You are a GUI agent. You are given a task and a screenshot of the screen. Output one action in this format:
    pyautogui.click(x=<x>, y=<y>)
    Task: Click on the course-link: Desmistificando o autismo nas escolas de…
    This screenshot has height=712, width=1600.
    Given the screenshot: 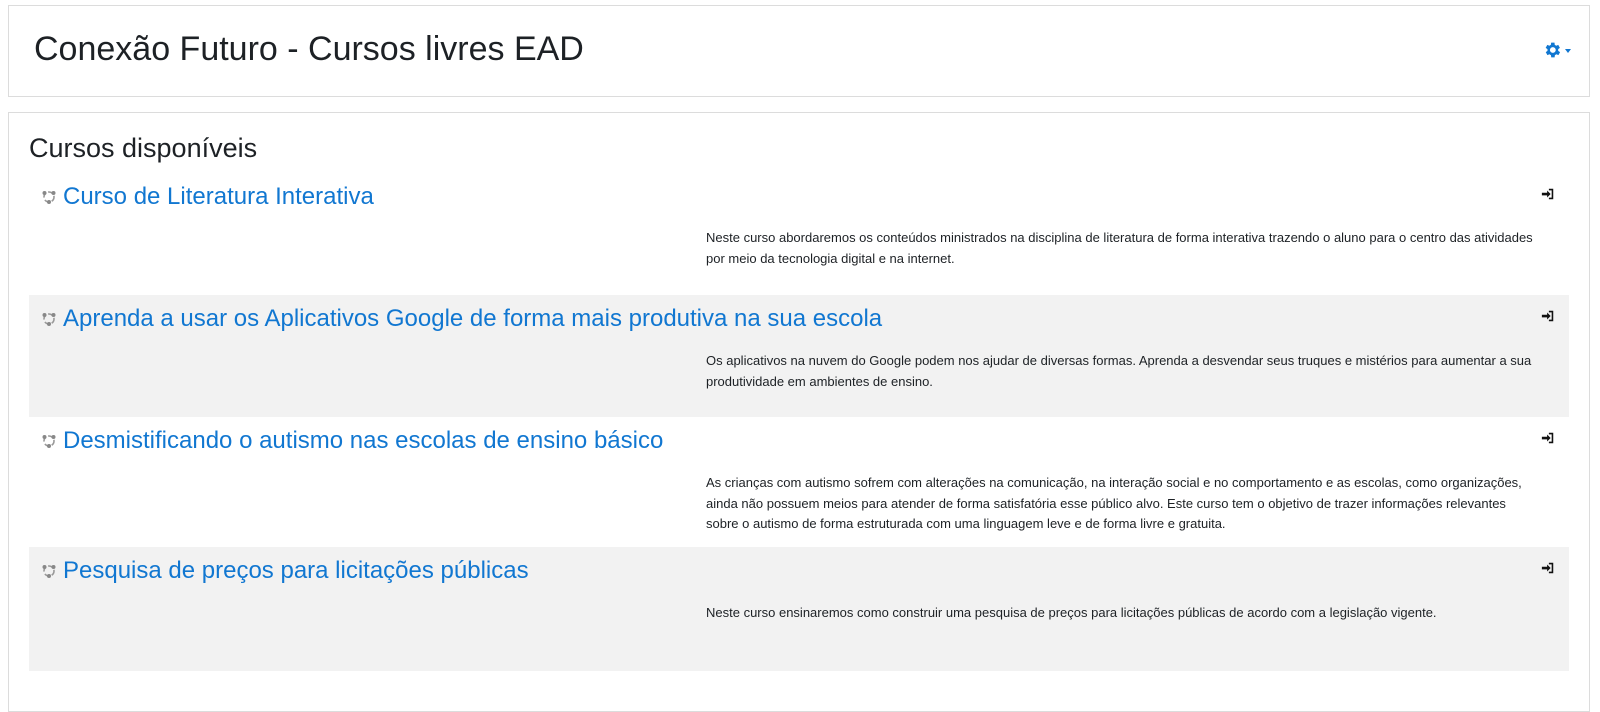 What is the action you would take?
    pyautogui.click(x=363, y=441)
    